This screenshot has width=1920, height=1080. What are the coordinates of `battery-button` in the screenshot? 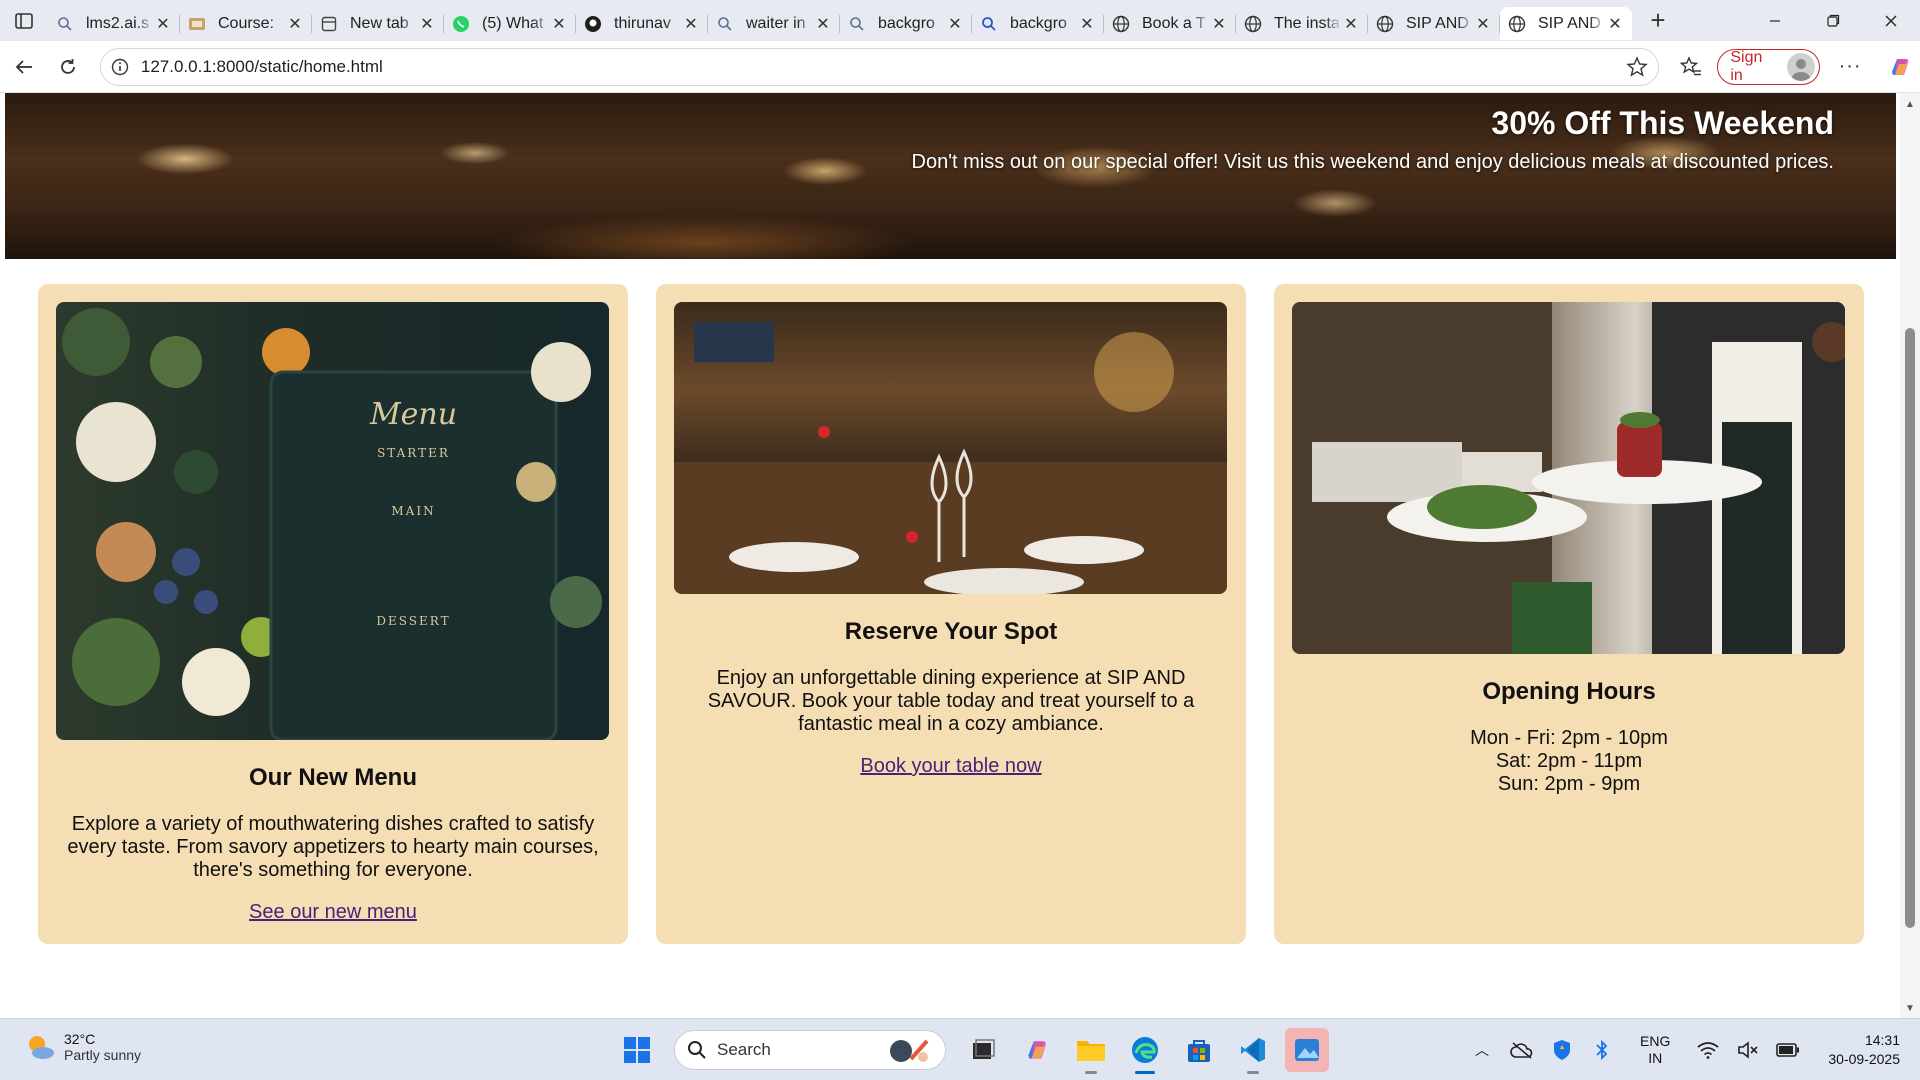 It's located at (1788, 1050).